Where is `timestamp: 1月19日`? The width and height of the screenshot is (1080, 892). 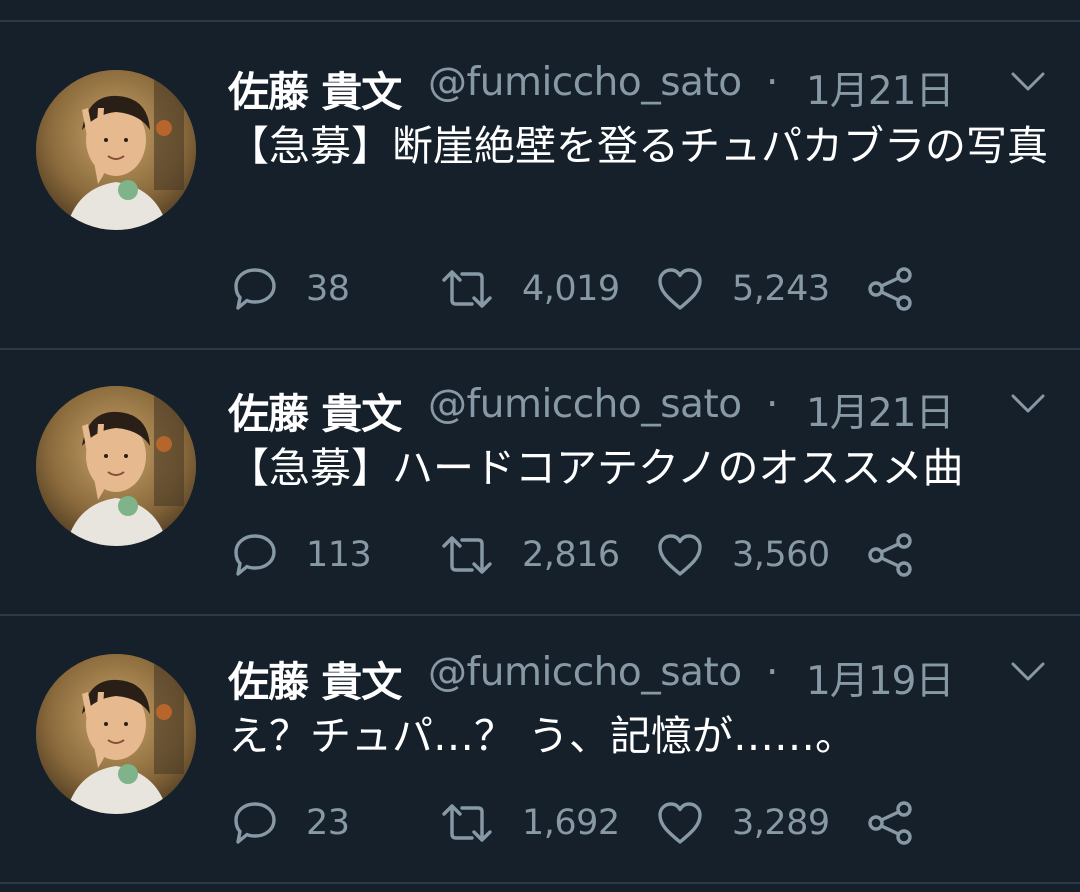 timestamp: 1月19日 is located at coordinates (880, 678).